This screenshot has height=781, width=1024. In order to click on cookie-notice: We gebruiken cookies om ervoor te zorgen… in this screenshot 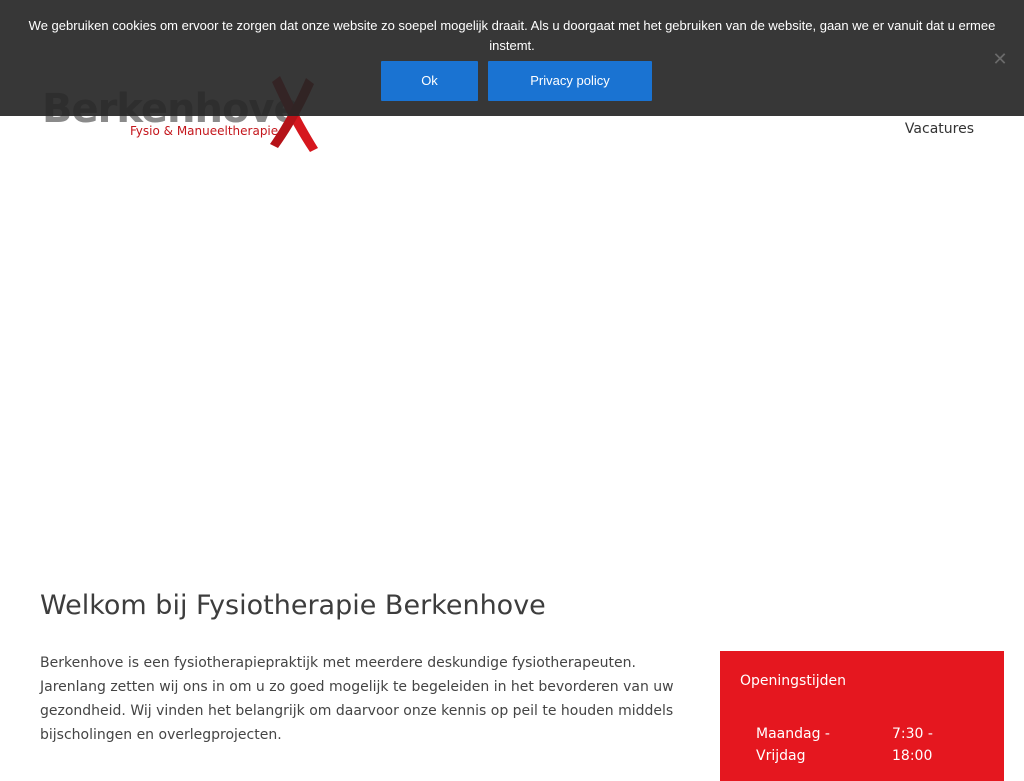, I will do `click(512, 58)`.